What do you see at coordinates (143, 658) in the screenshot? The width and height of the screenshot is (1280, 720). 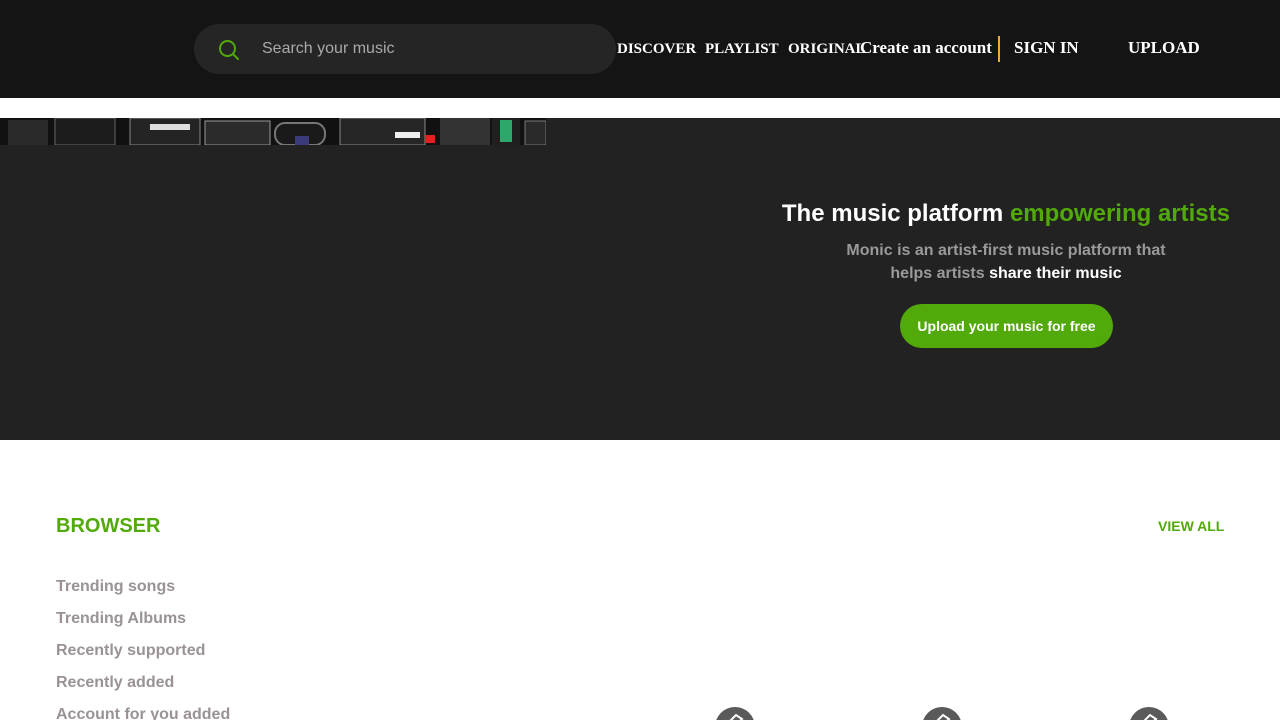 I see `browser-item-recently-supported: Recently supported` at bounding box center [143, 658].